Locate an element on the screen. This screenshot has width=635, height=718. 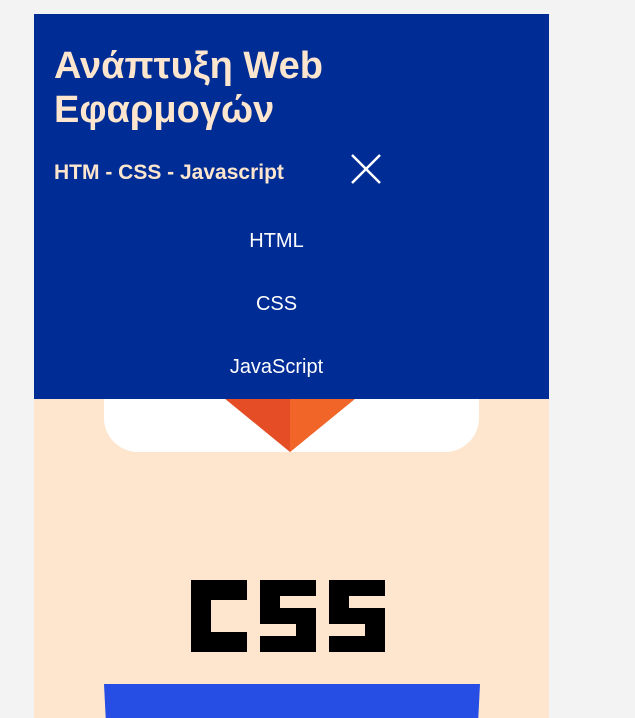
nav-link-html: HTML is located at coordinates (277, 241).